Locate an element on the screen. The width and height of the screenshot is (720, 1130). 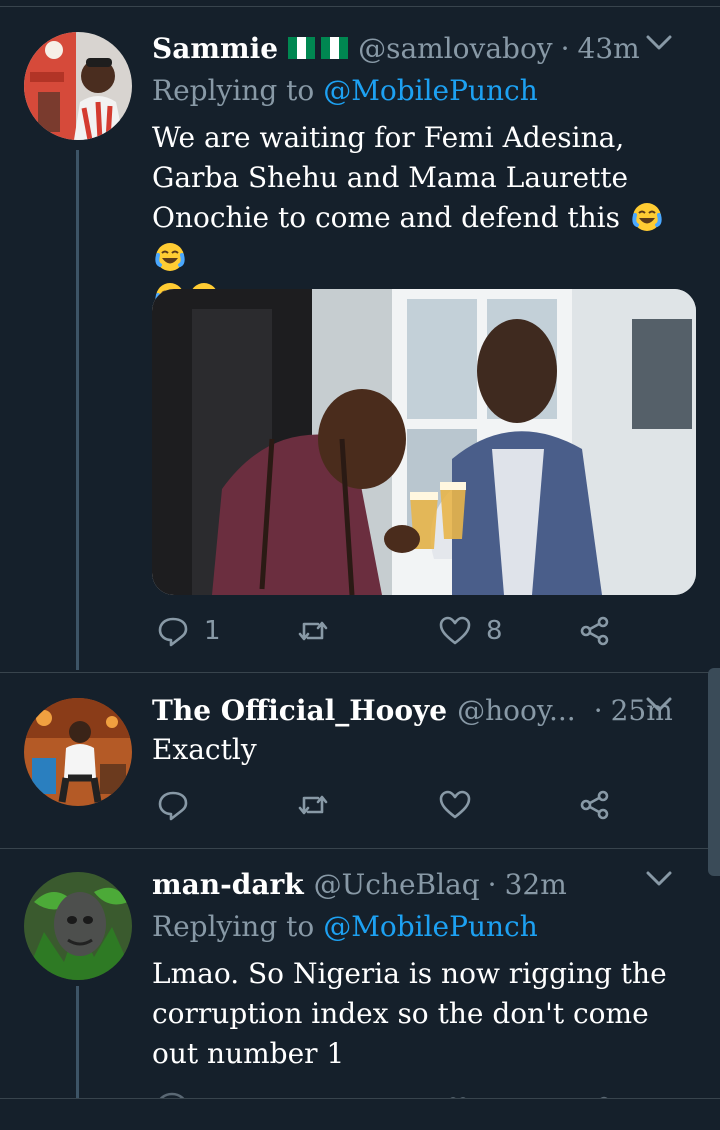
nigeria-flag-icon is located at coordinates (318, 48).